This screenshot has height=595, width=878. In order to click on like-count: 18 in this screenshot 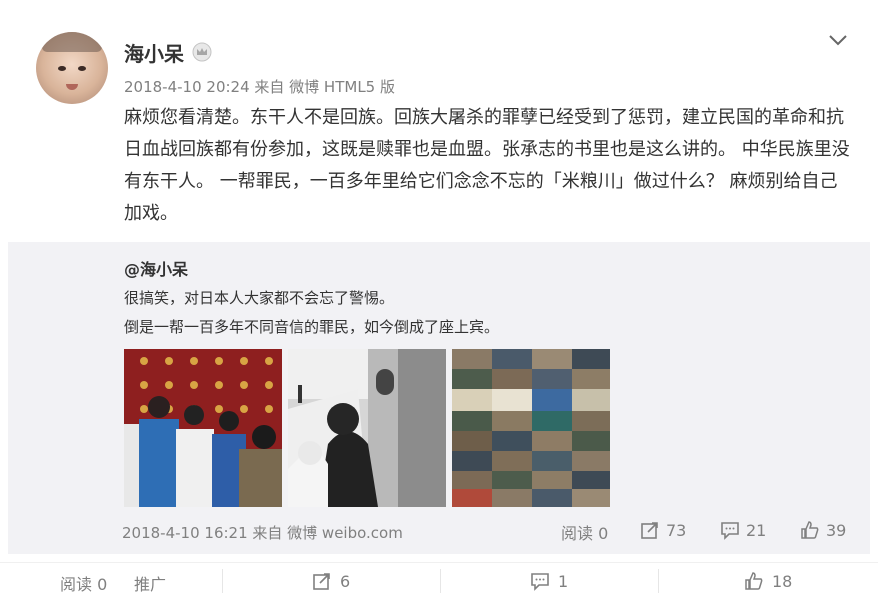, I will do `click(782, 581)`.